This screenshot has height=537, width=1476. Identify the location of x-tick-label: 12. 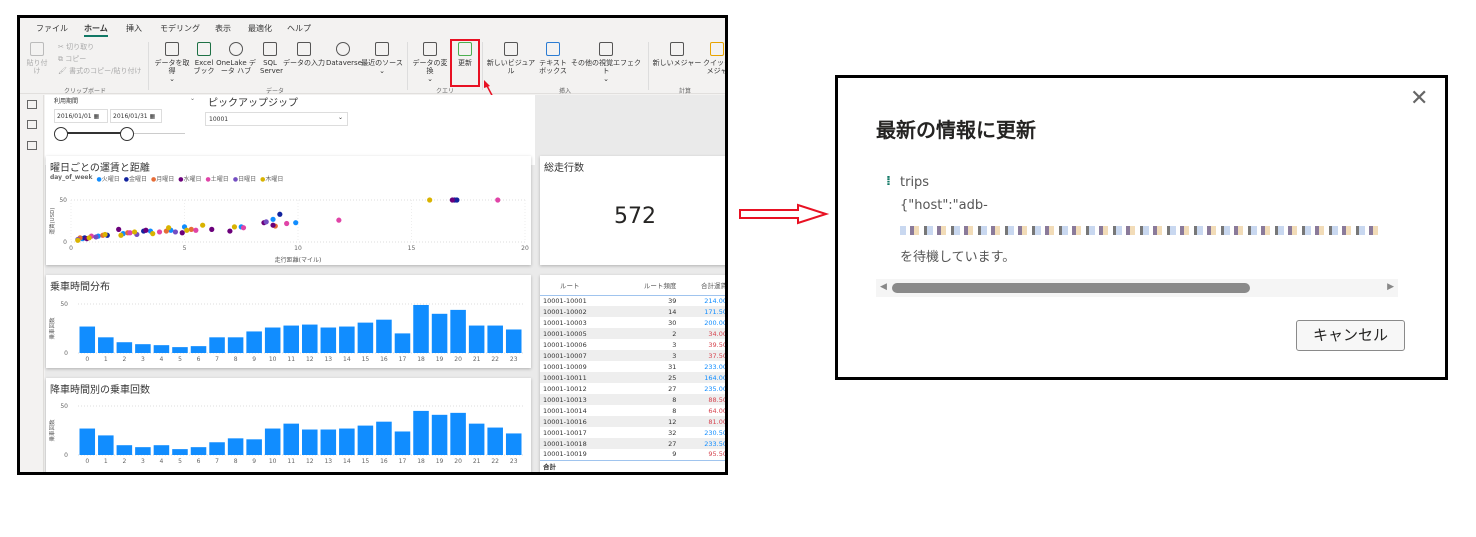
(310, 461).